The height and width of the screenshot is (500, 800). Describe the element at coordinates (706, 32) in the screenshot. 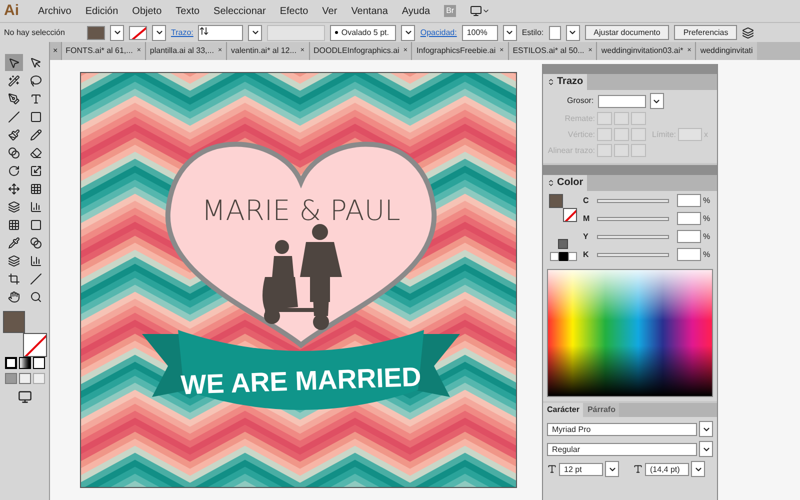

I see `toolbar-button: Preferencias` at that location.